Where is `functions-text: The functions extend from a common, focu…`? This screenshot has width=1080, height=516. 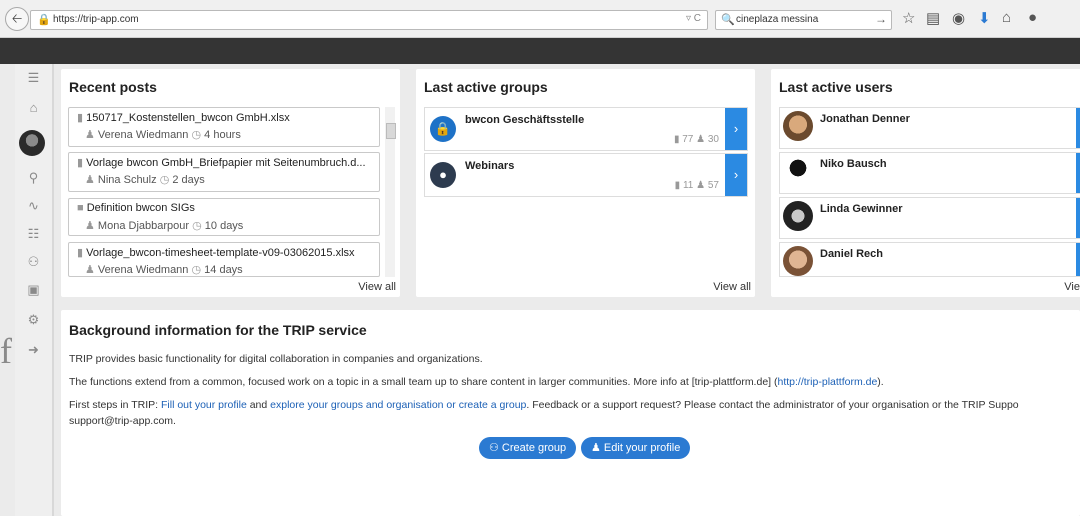 functions-text: The functions extend from a common, focu… is located at coordinates (476, 382).